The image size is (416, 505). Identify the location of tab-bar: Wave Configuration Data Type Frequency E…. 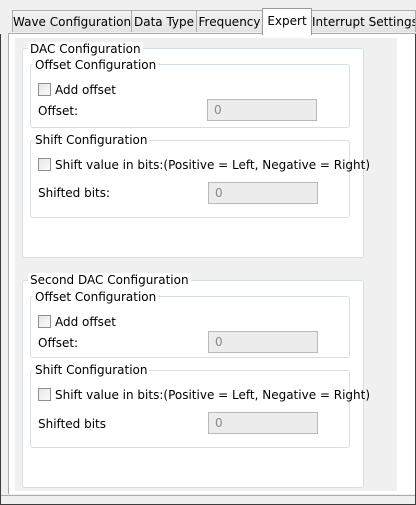
(208, 17).